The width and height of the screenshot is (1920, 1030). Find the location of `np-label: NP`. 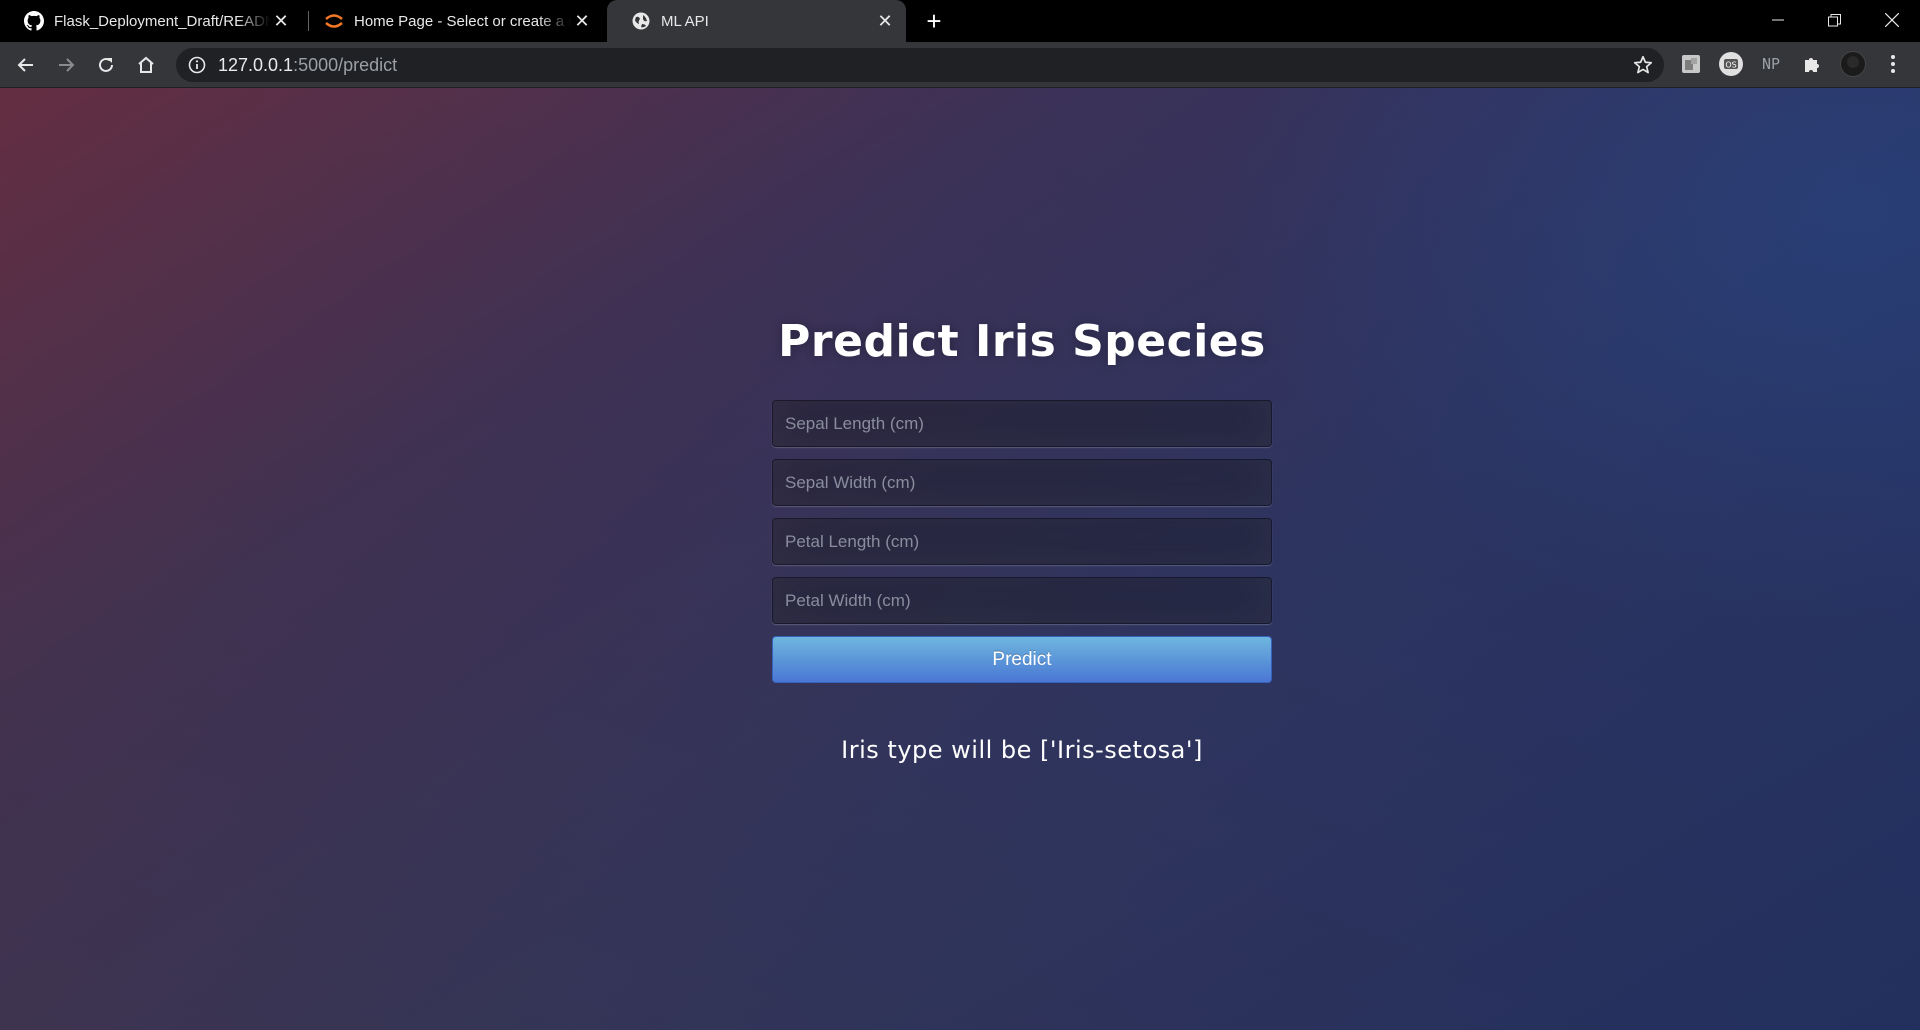

np-label: NP is located at coordinates (1771, 64).